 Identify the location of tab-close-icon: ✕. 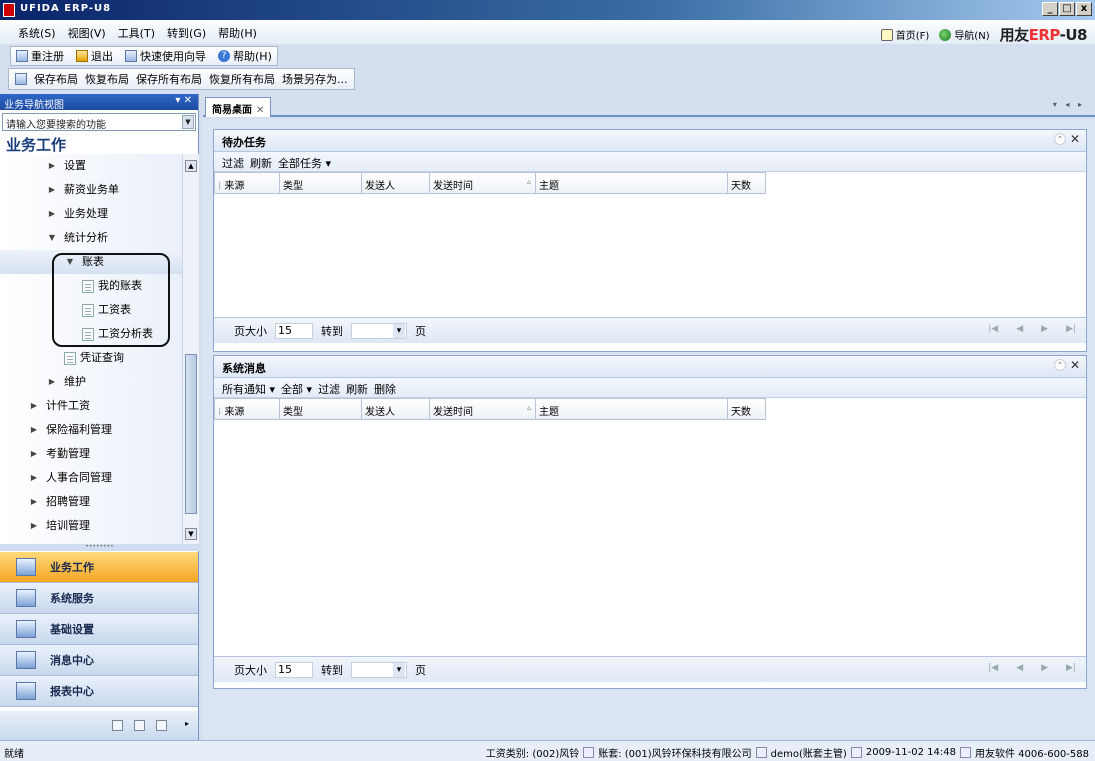
(260, 110).